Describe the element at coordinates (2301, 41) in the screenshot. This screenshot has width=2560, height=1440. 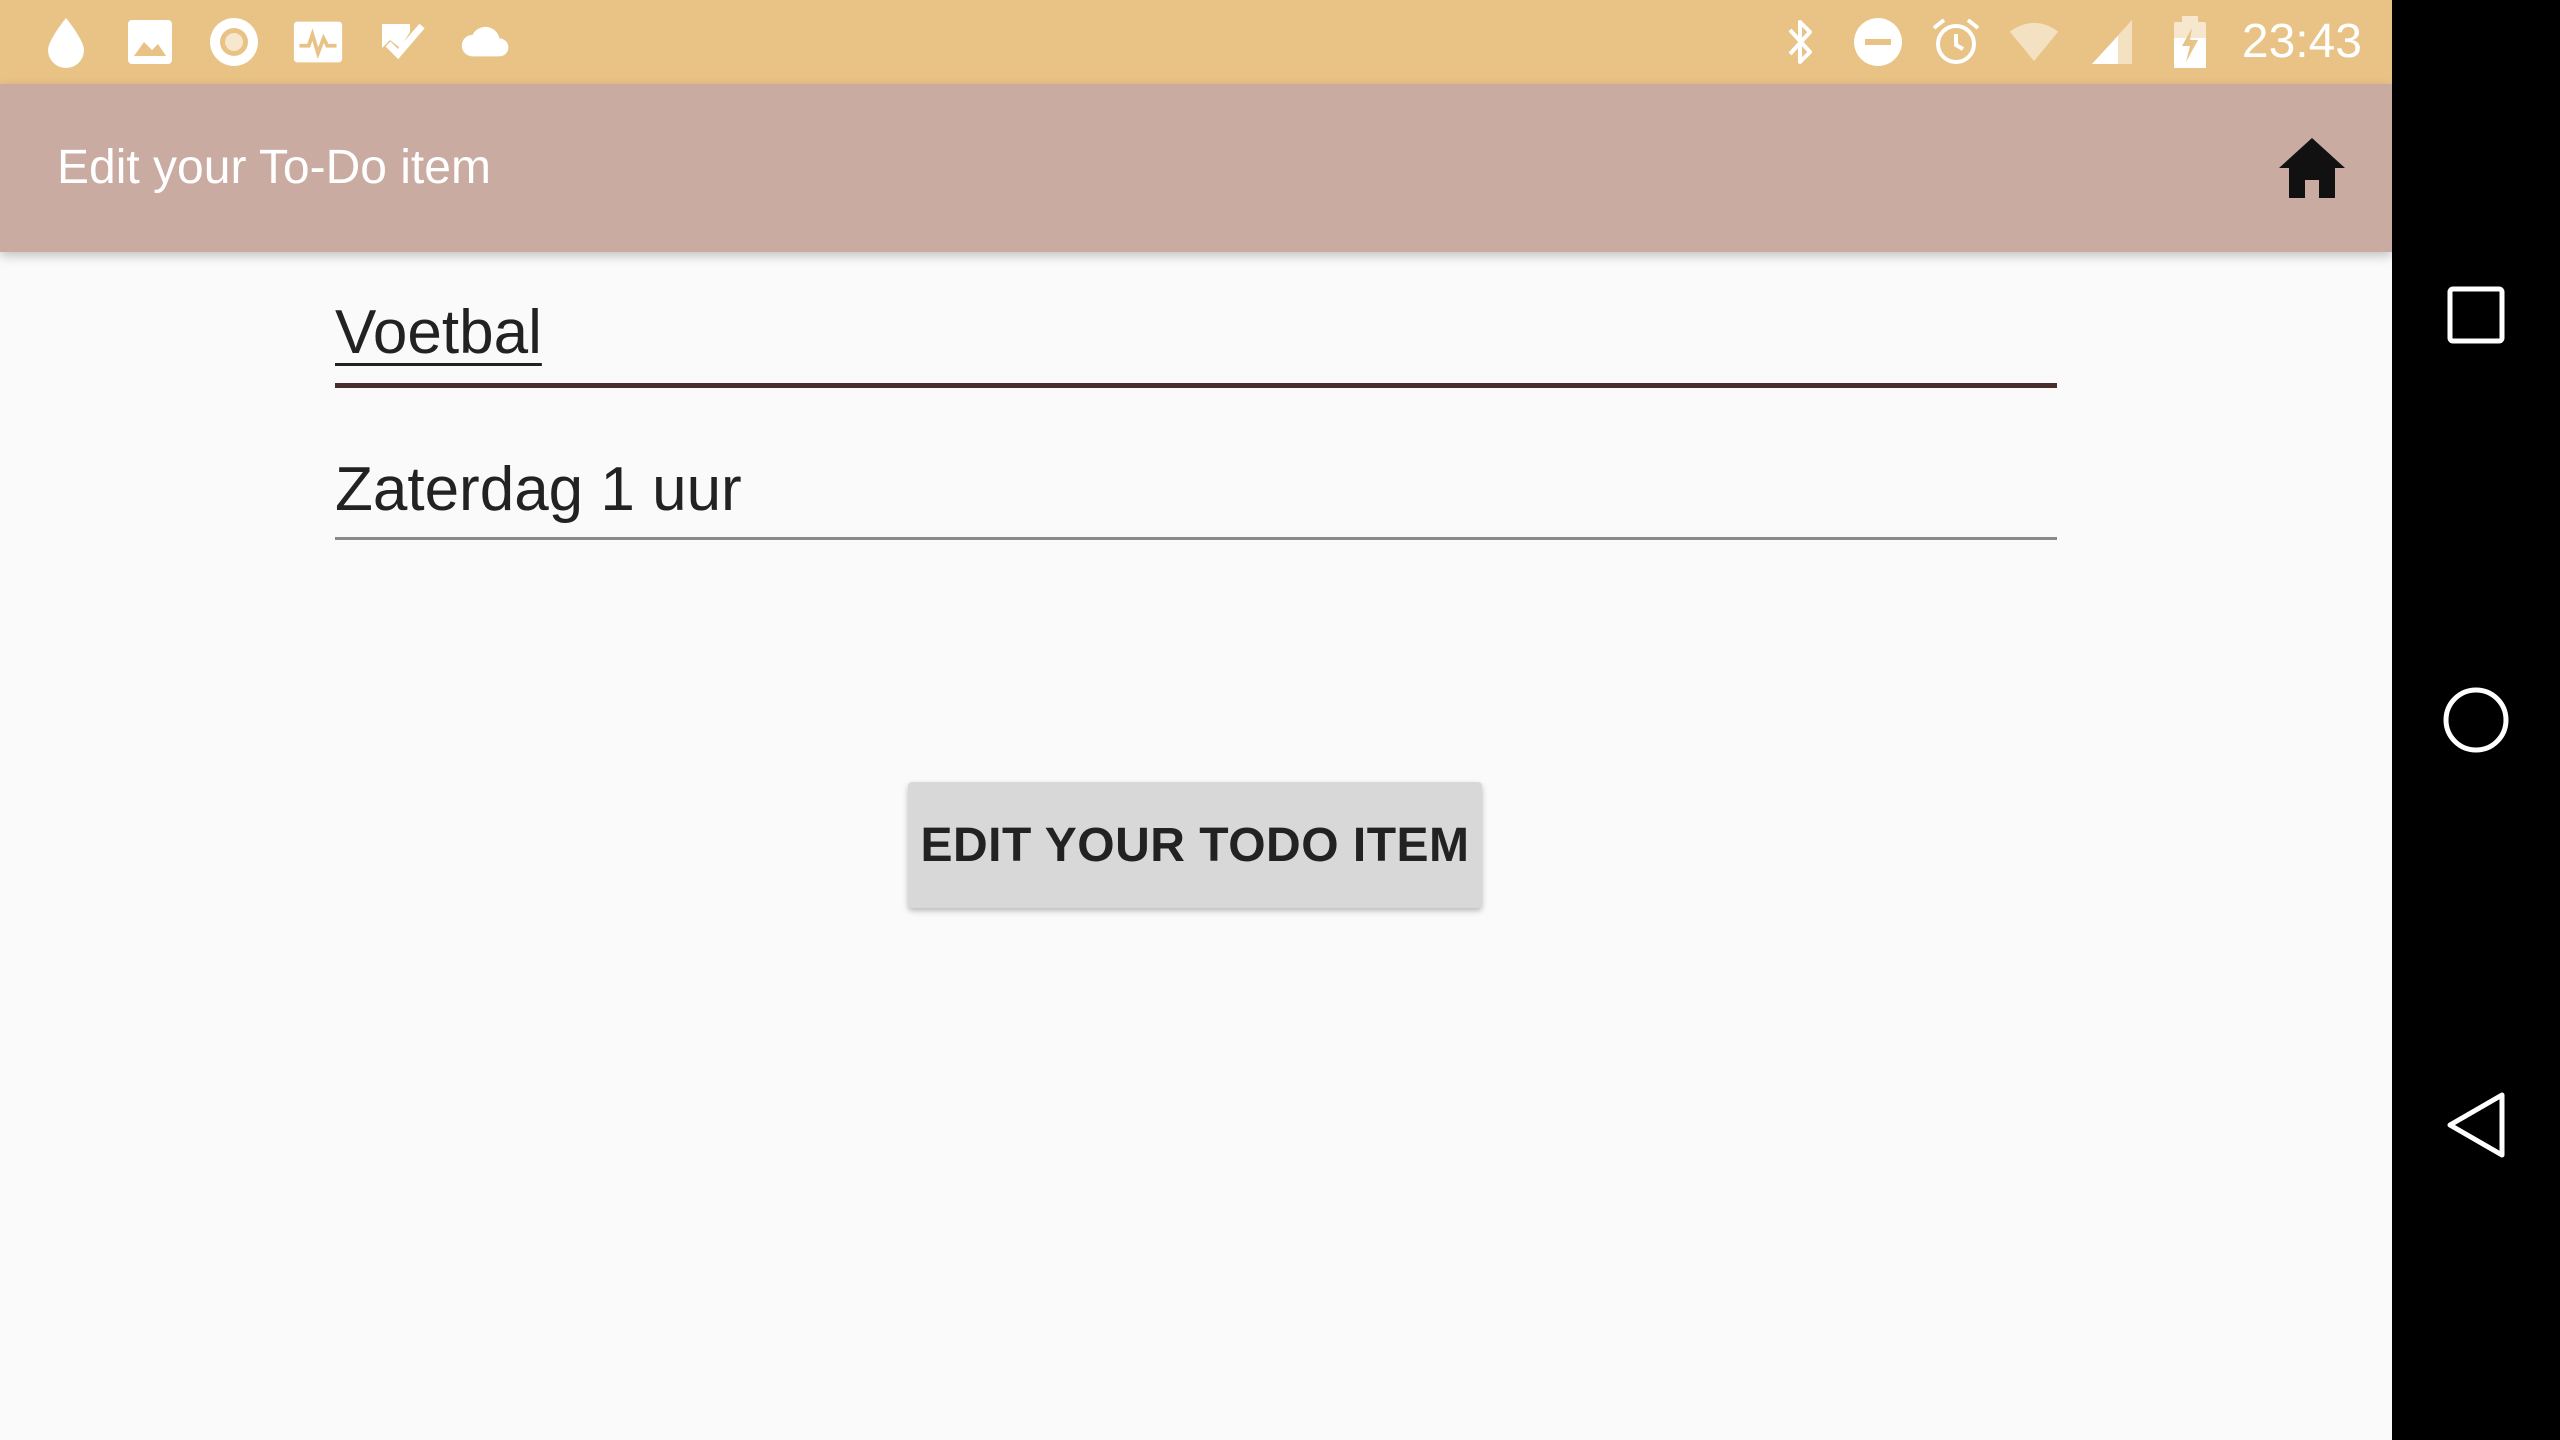
I see `clock-time: 23:43` at that location.